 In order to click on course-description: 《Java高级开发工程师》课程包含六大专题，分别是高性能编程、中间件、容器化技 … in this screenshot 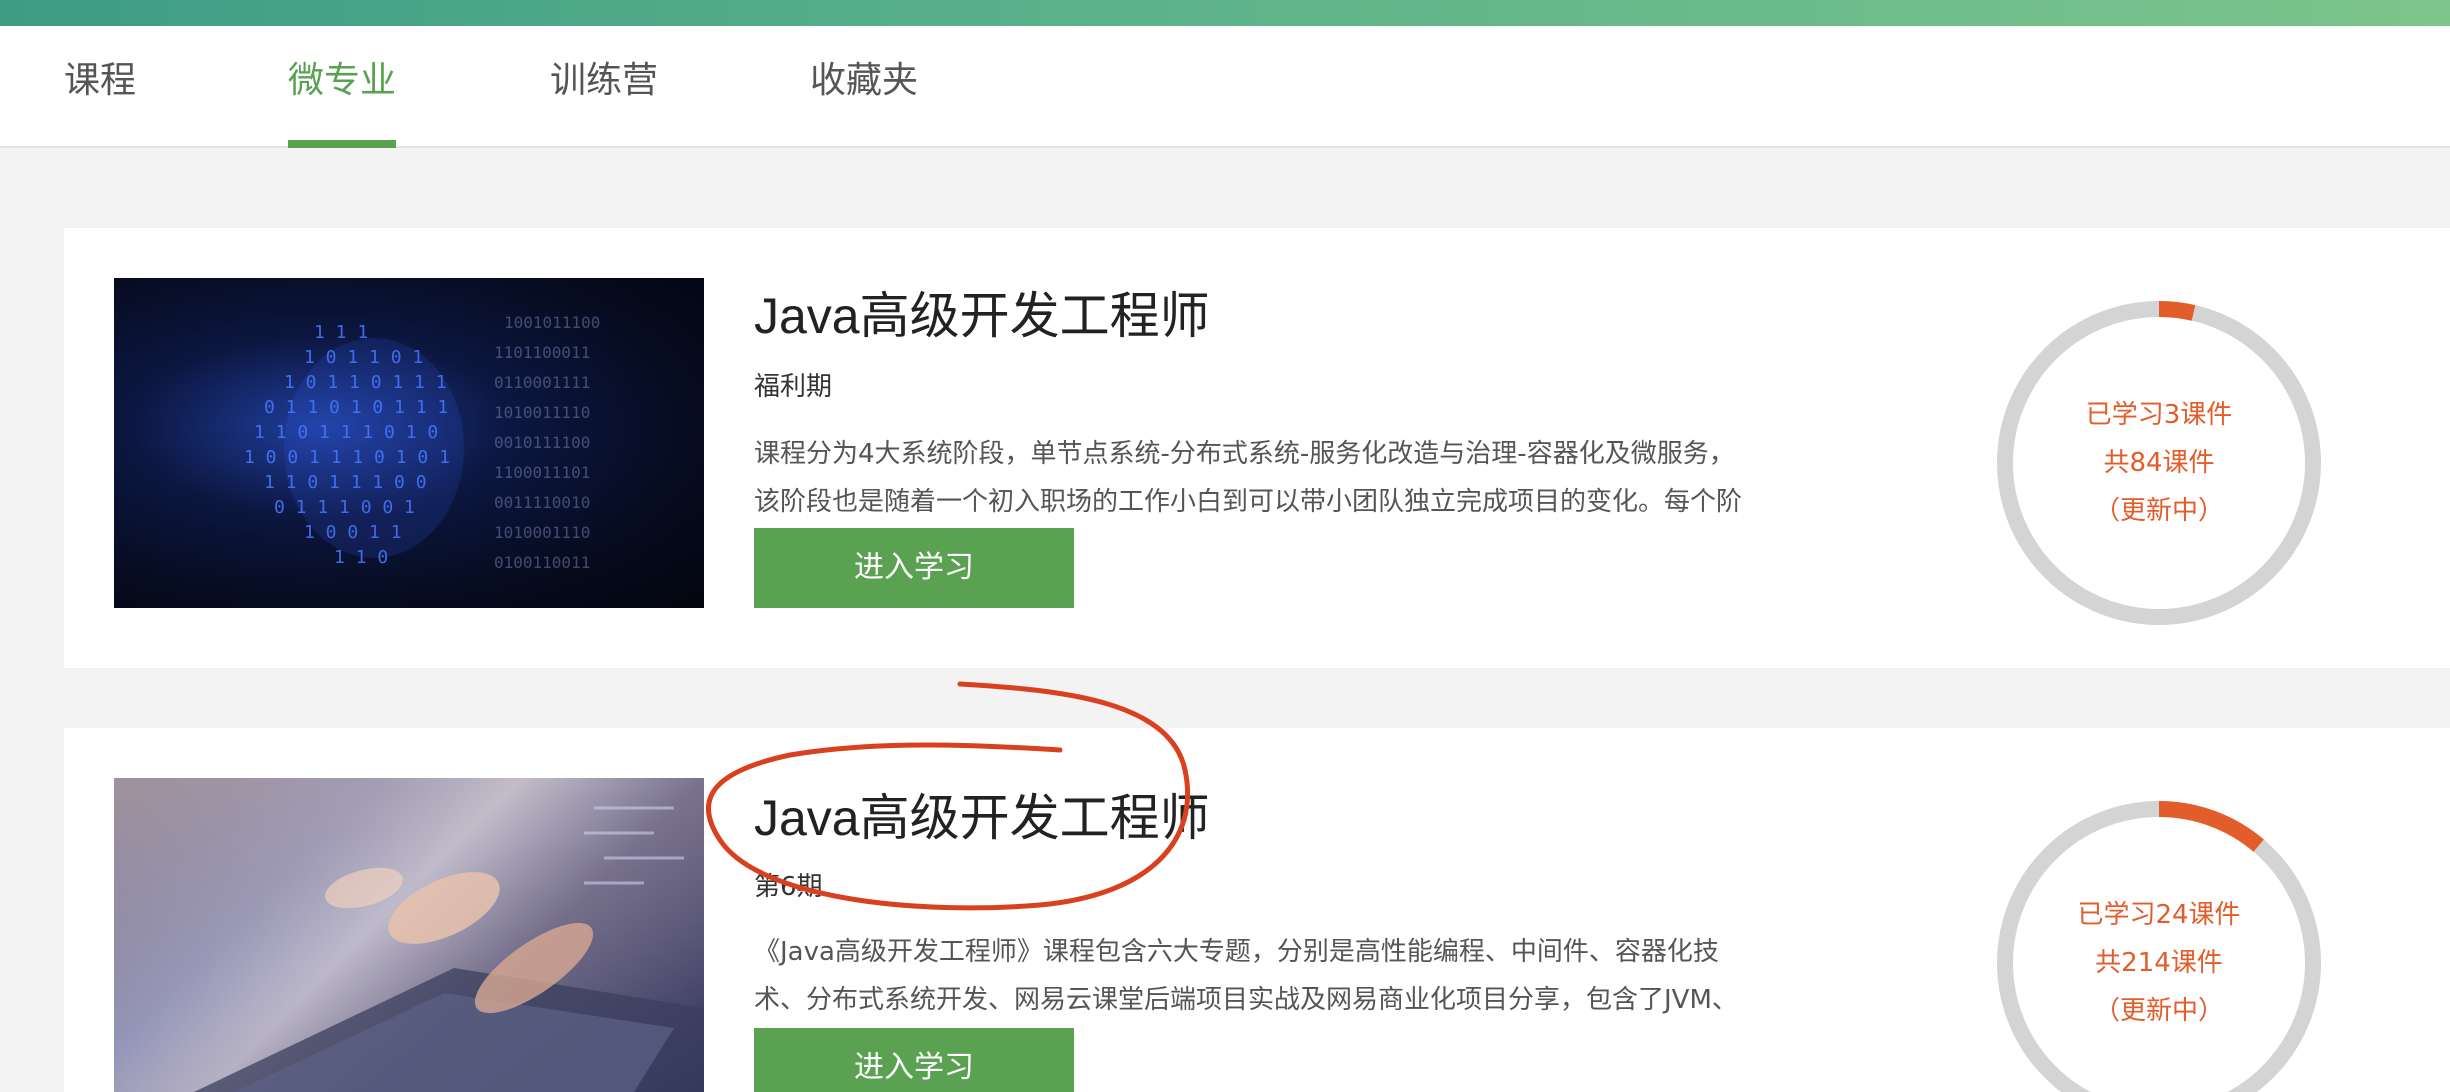, I will do `click(1309, 976)`.